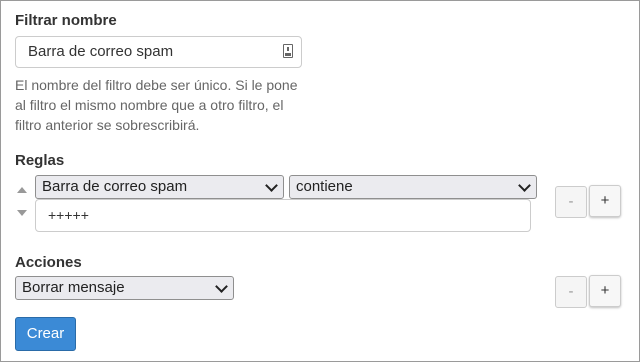 The height and width of the screenshot is (362, 640). What do you see at coordinates (413, 187) in the screenshot?
I see `rule-operator-select: contiene` at bounding box center [413, 187].